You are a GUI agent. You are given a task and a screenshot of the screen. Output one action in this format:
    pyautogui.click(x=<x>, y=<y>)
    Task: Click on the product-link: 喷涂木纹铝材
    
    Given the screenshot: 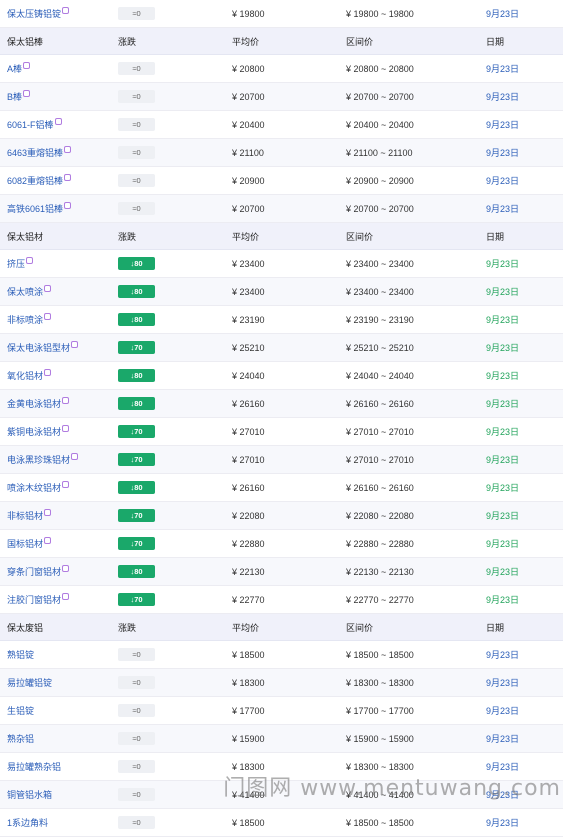 What is the action you would take?
    pyautogui.click(x=34, y=487)
    